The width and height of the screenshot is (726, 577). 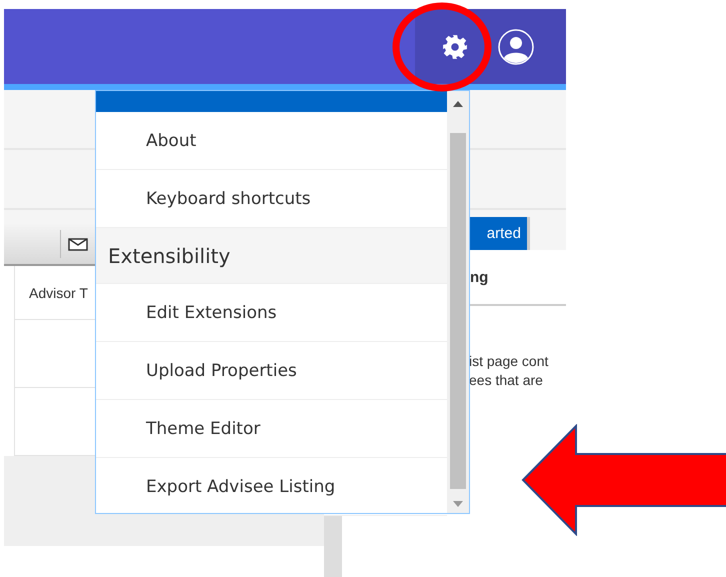 What do you see at coordinates (78, 244) in the screenshot?
I see `envelope-icon` at bounding box center [78, 244].